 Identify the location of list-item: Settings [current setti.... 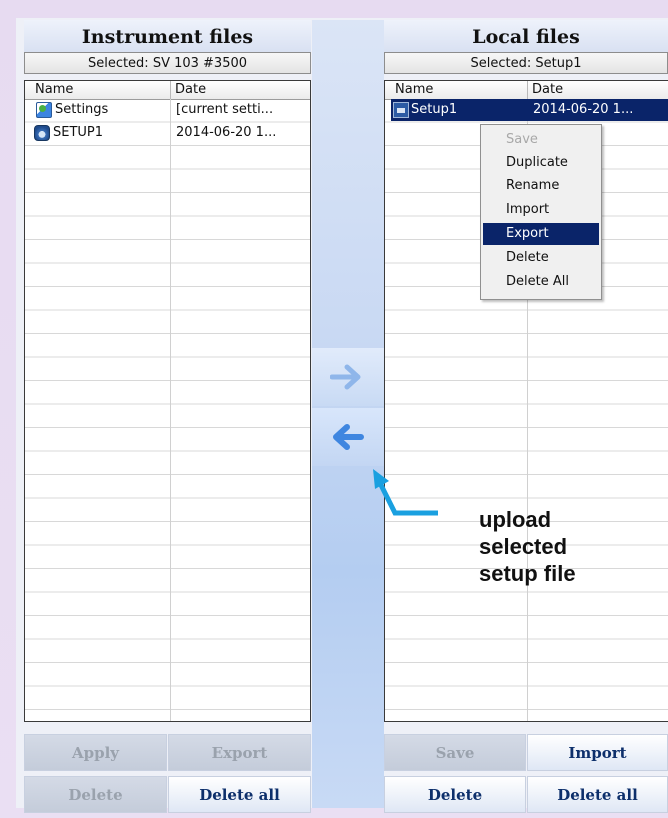
(167, 110).